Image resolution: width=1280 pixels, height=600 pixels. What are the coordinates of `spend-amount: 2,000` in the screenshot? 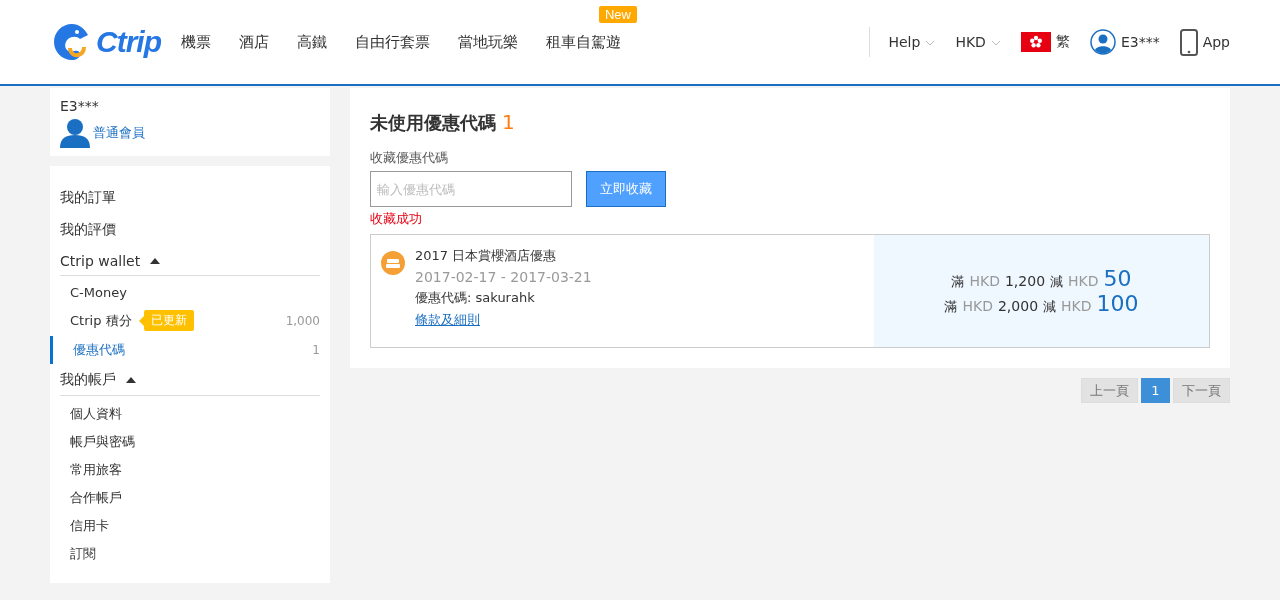 It's located at (1018, 306).